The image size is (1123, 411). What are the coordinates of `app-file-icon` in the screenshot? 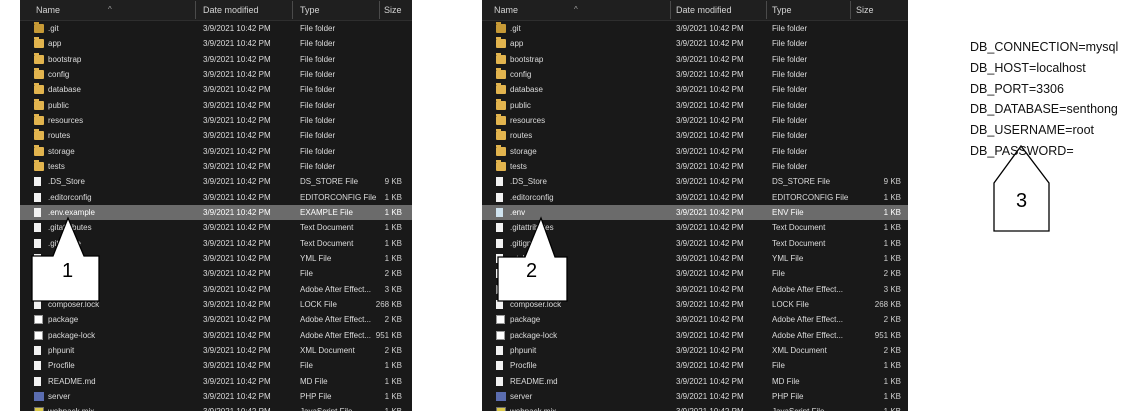 It's located at (38, 335).